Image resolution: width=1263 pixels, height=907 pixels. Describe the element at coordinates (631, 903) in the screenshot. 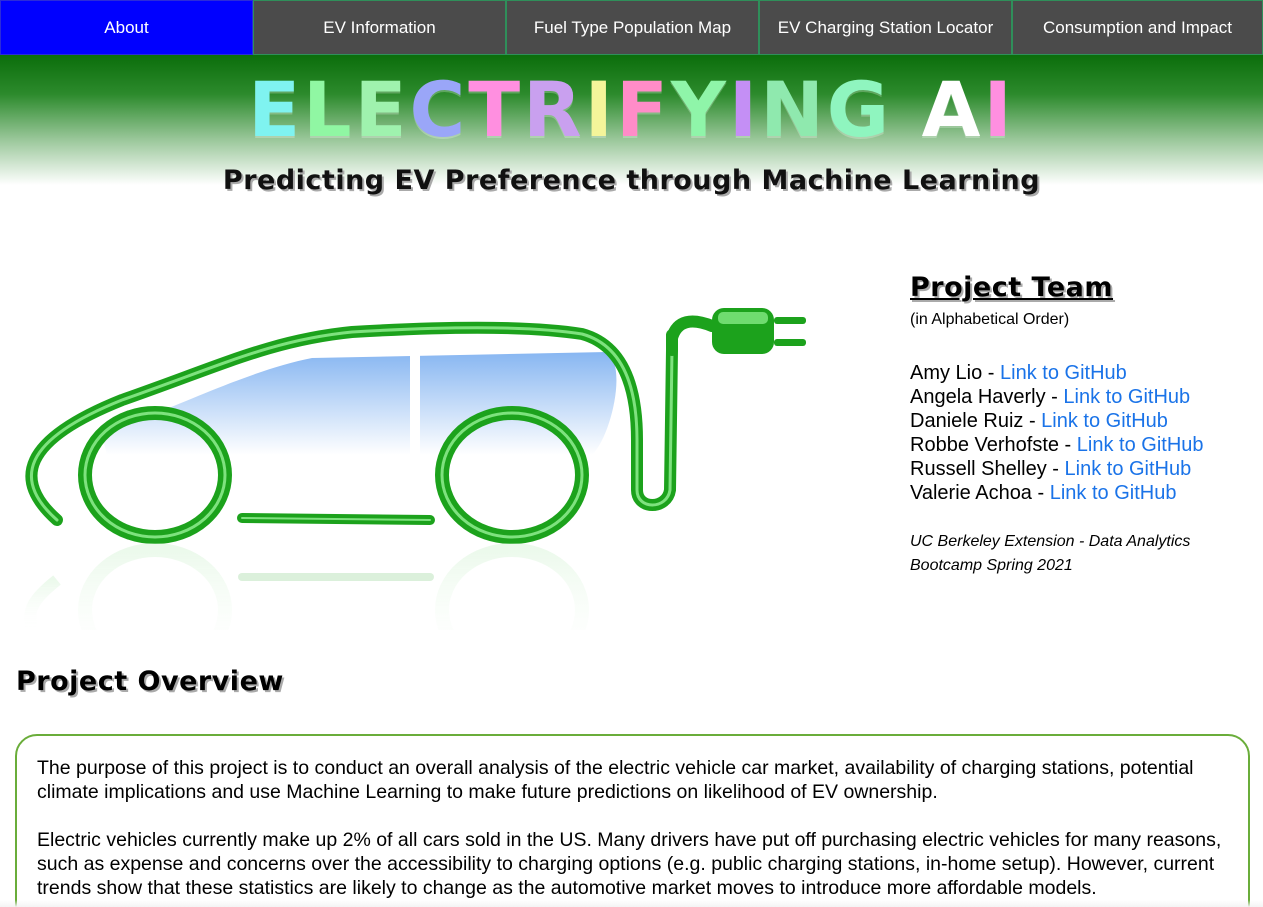

I see `page-bottom-edge` at that location.